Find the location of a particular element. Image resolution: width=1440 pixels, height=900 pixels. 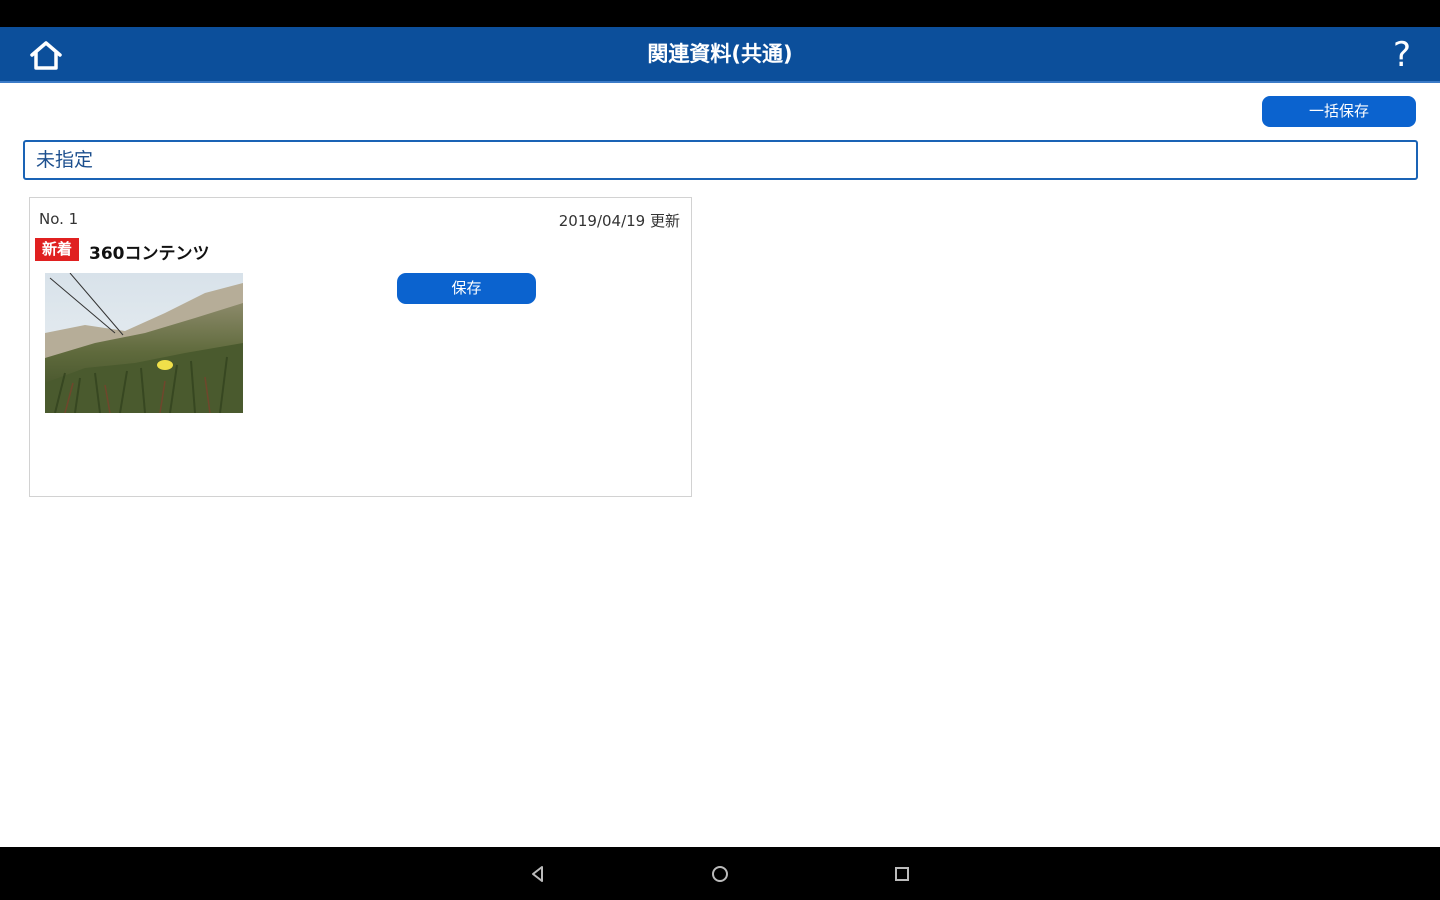

content-thumbnail is located at coordinates (144, 343).